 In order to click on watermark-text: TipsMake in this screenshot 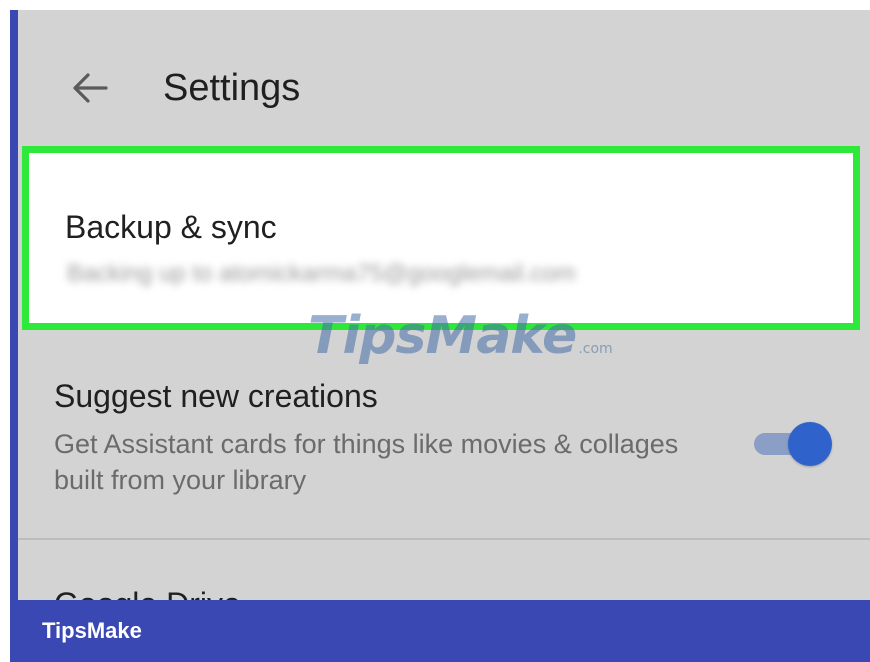, I will do `click(442, 336)`.